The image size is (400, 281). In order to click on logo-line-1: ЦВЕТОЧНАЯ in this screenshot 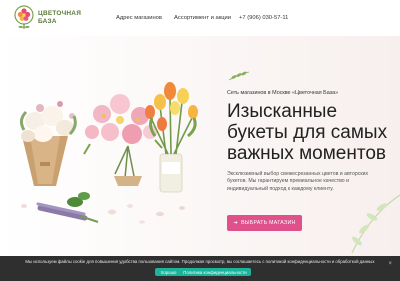, I will do `click(60, 13)`.